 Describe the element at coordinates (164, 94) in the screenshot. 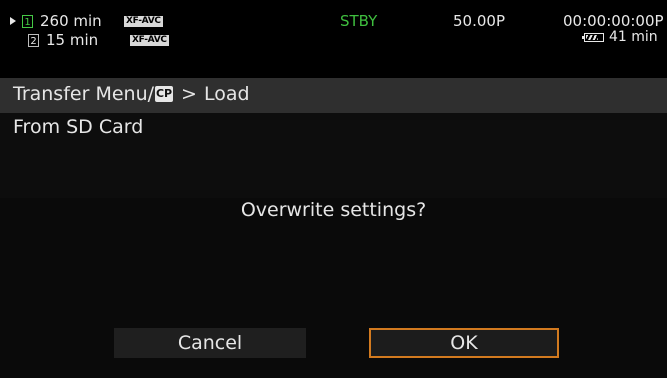

I see `custom-picture-icon: CP` at that location.